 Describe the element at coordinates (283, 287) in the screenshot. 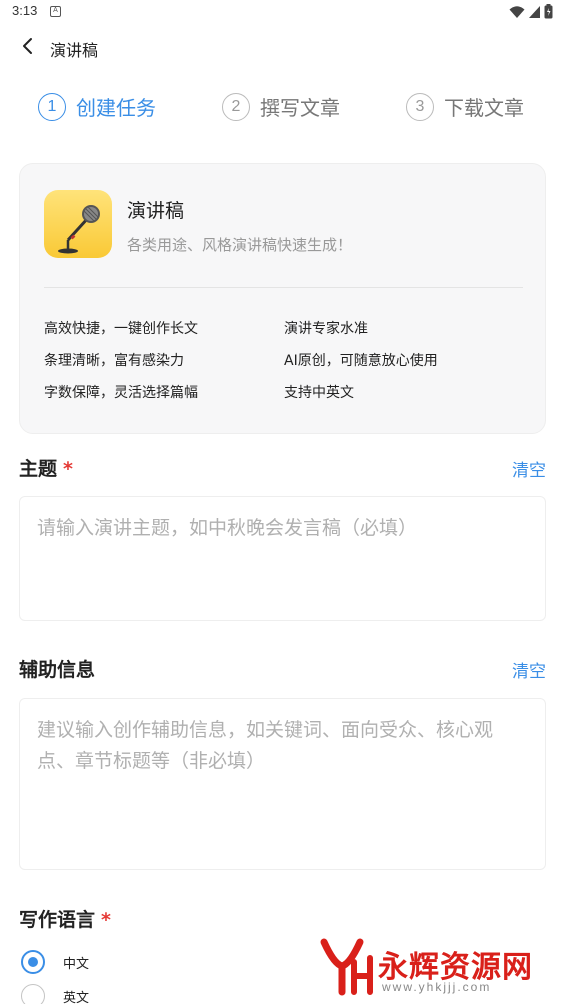

I see `divider` at that location.